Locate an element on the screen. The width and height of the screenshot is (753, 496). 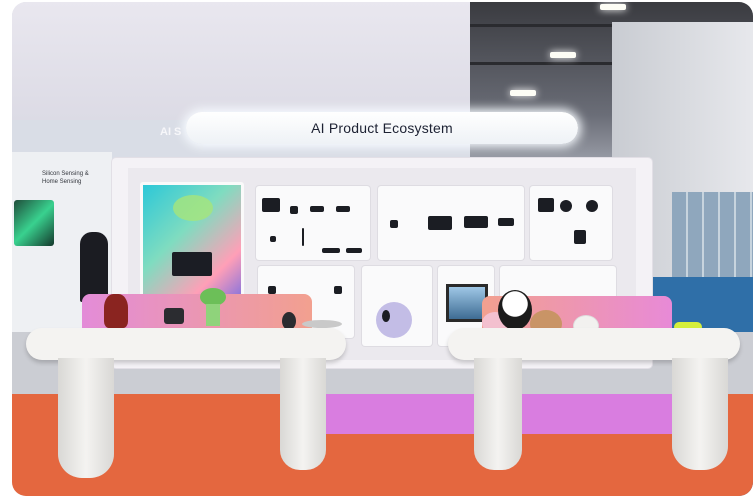
panda-plush is located at coordinates (515, 310).